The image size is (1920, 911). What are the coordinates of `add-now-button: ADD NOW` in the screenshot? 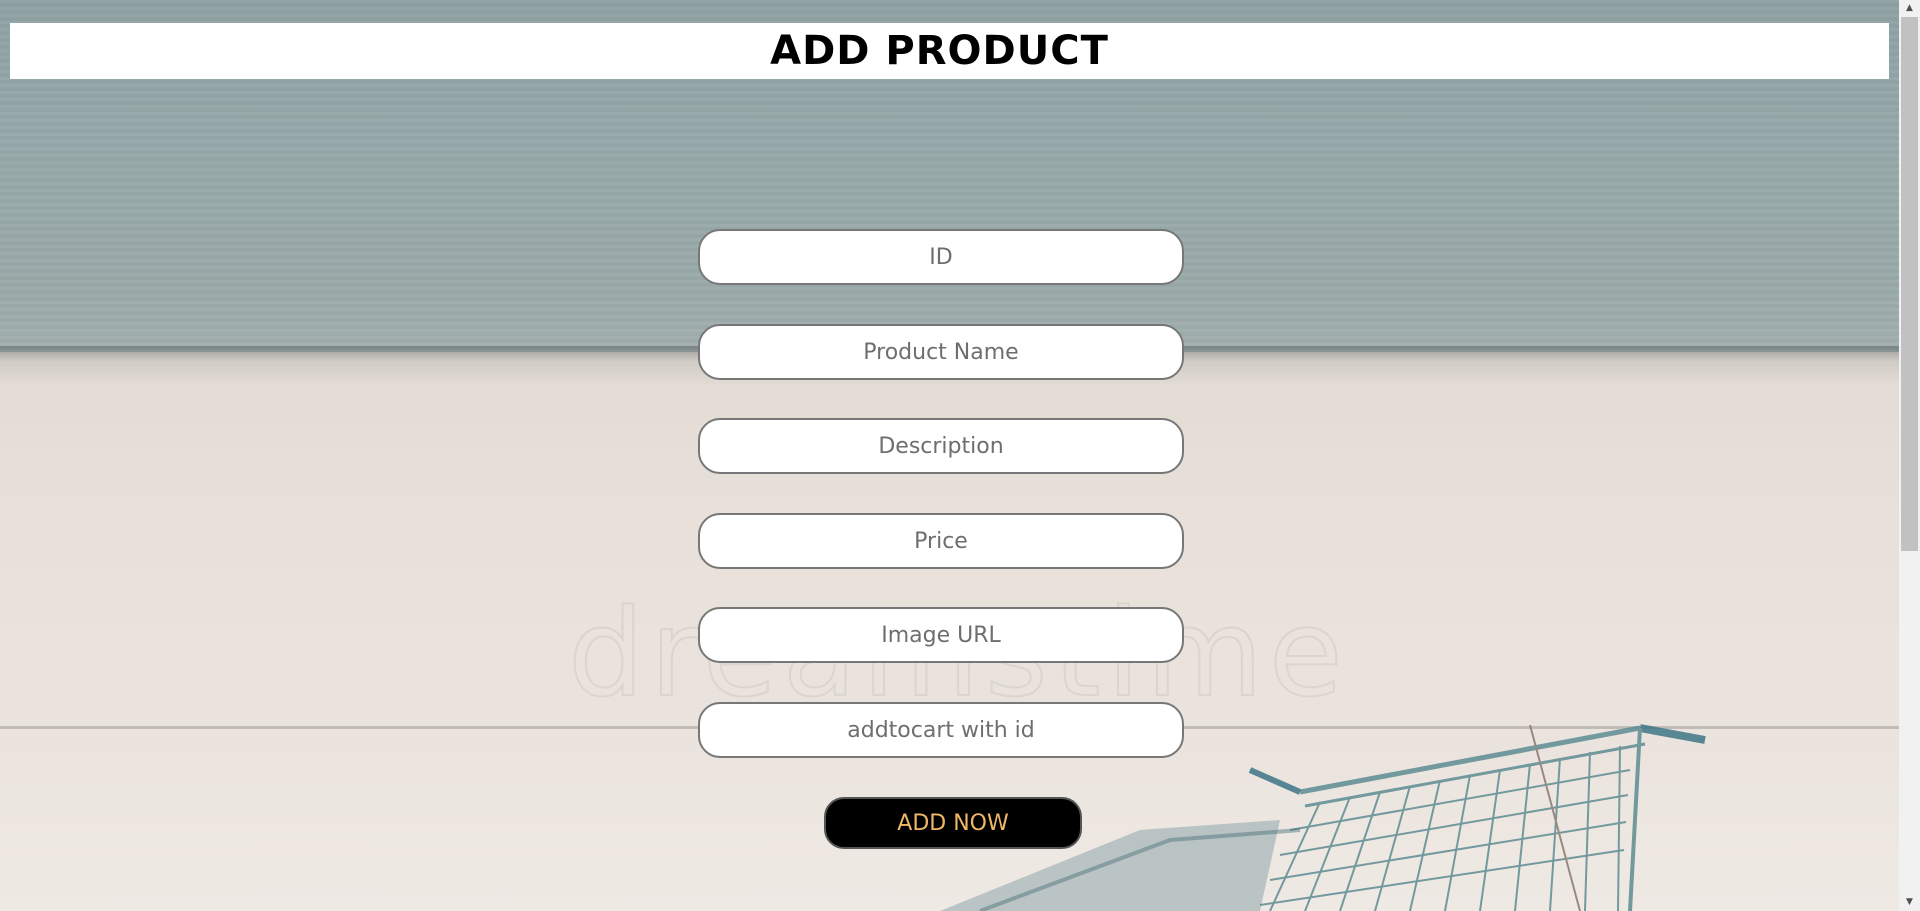 It's located at (953, 823).